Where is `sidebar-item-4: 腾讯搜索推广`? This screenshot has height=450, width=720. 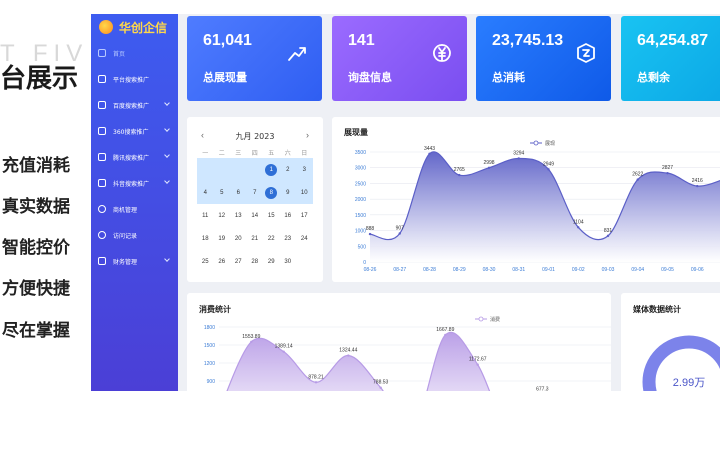
sidebar-item-4: 腾讯搜索推广 is located at coordinates (134, 157).